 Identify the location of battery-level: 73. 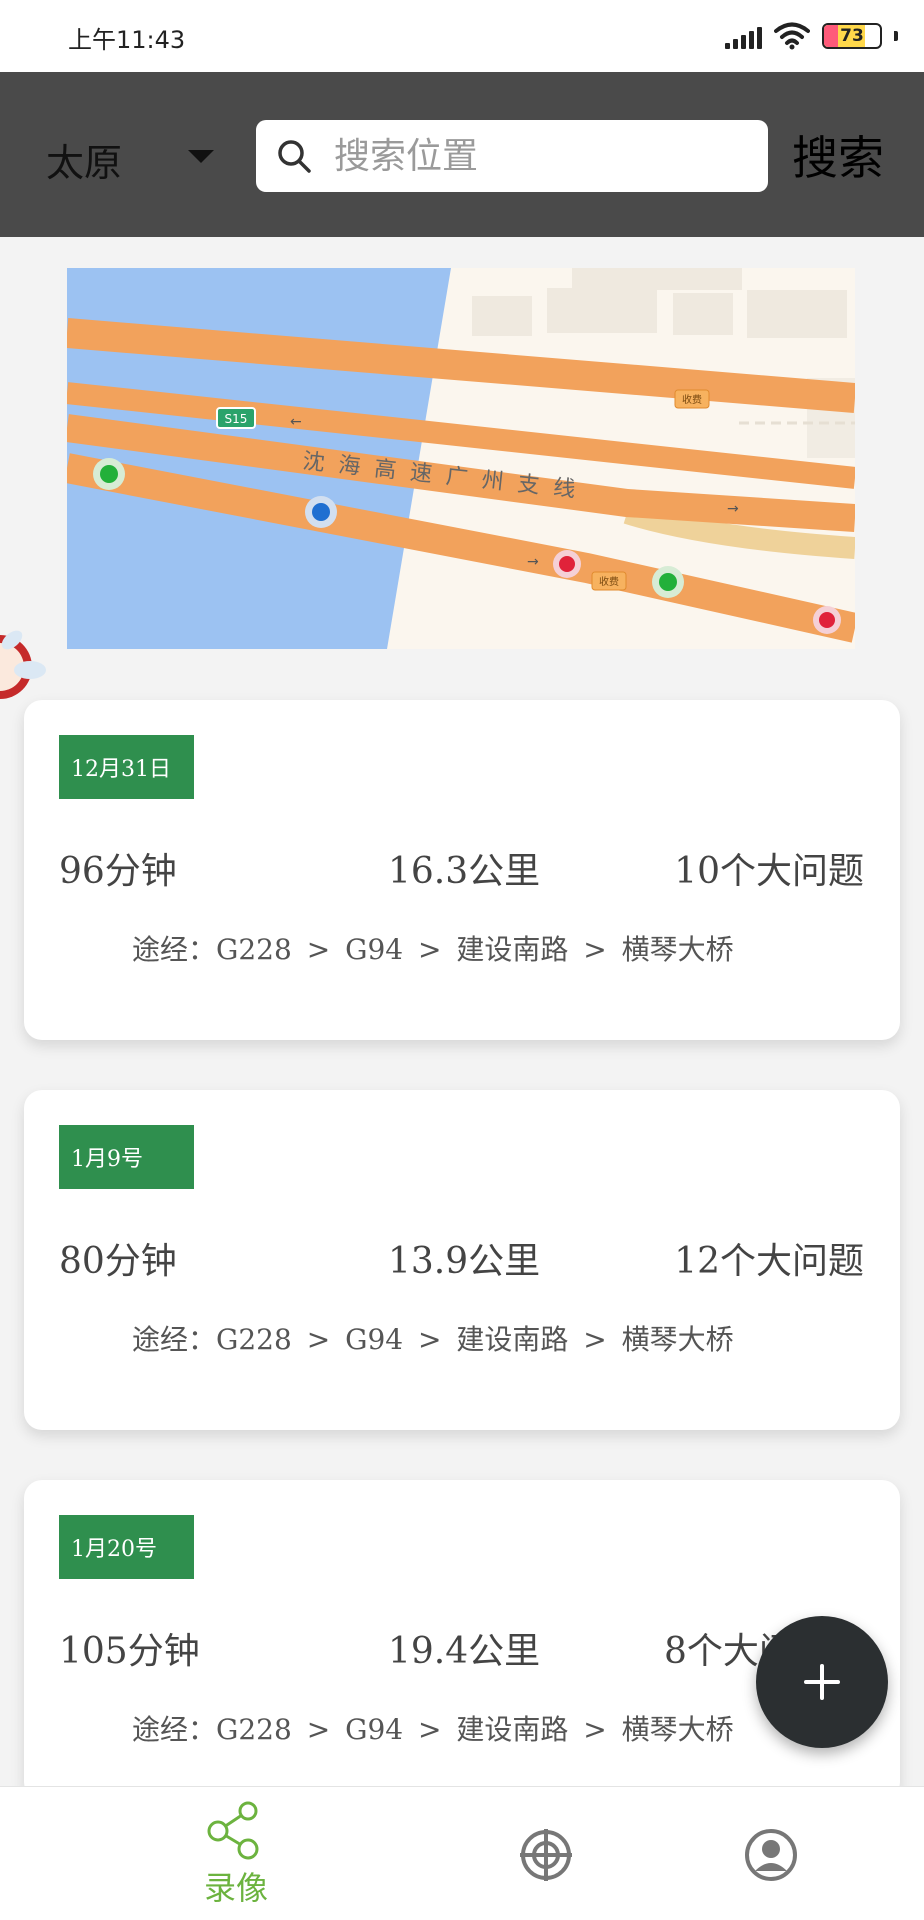
(852, 36).